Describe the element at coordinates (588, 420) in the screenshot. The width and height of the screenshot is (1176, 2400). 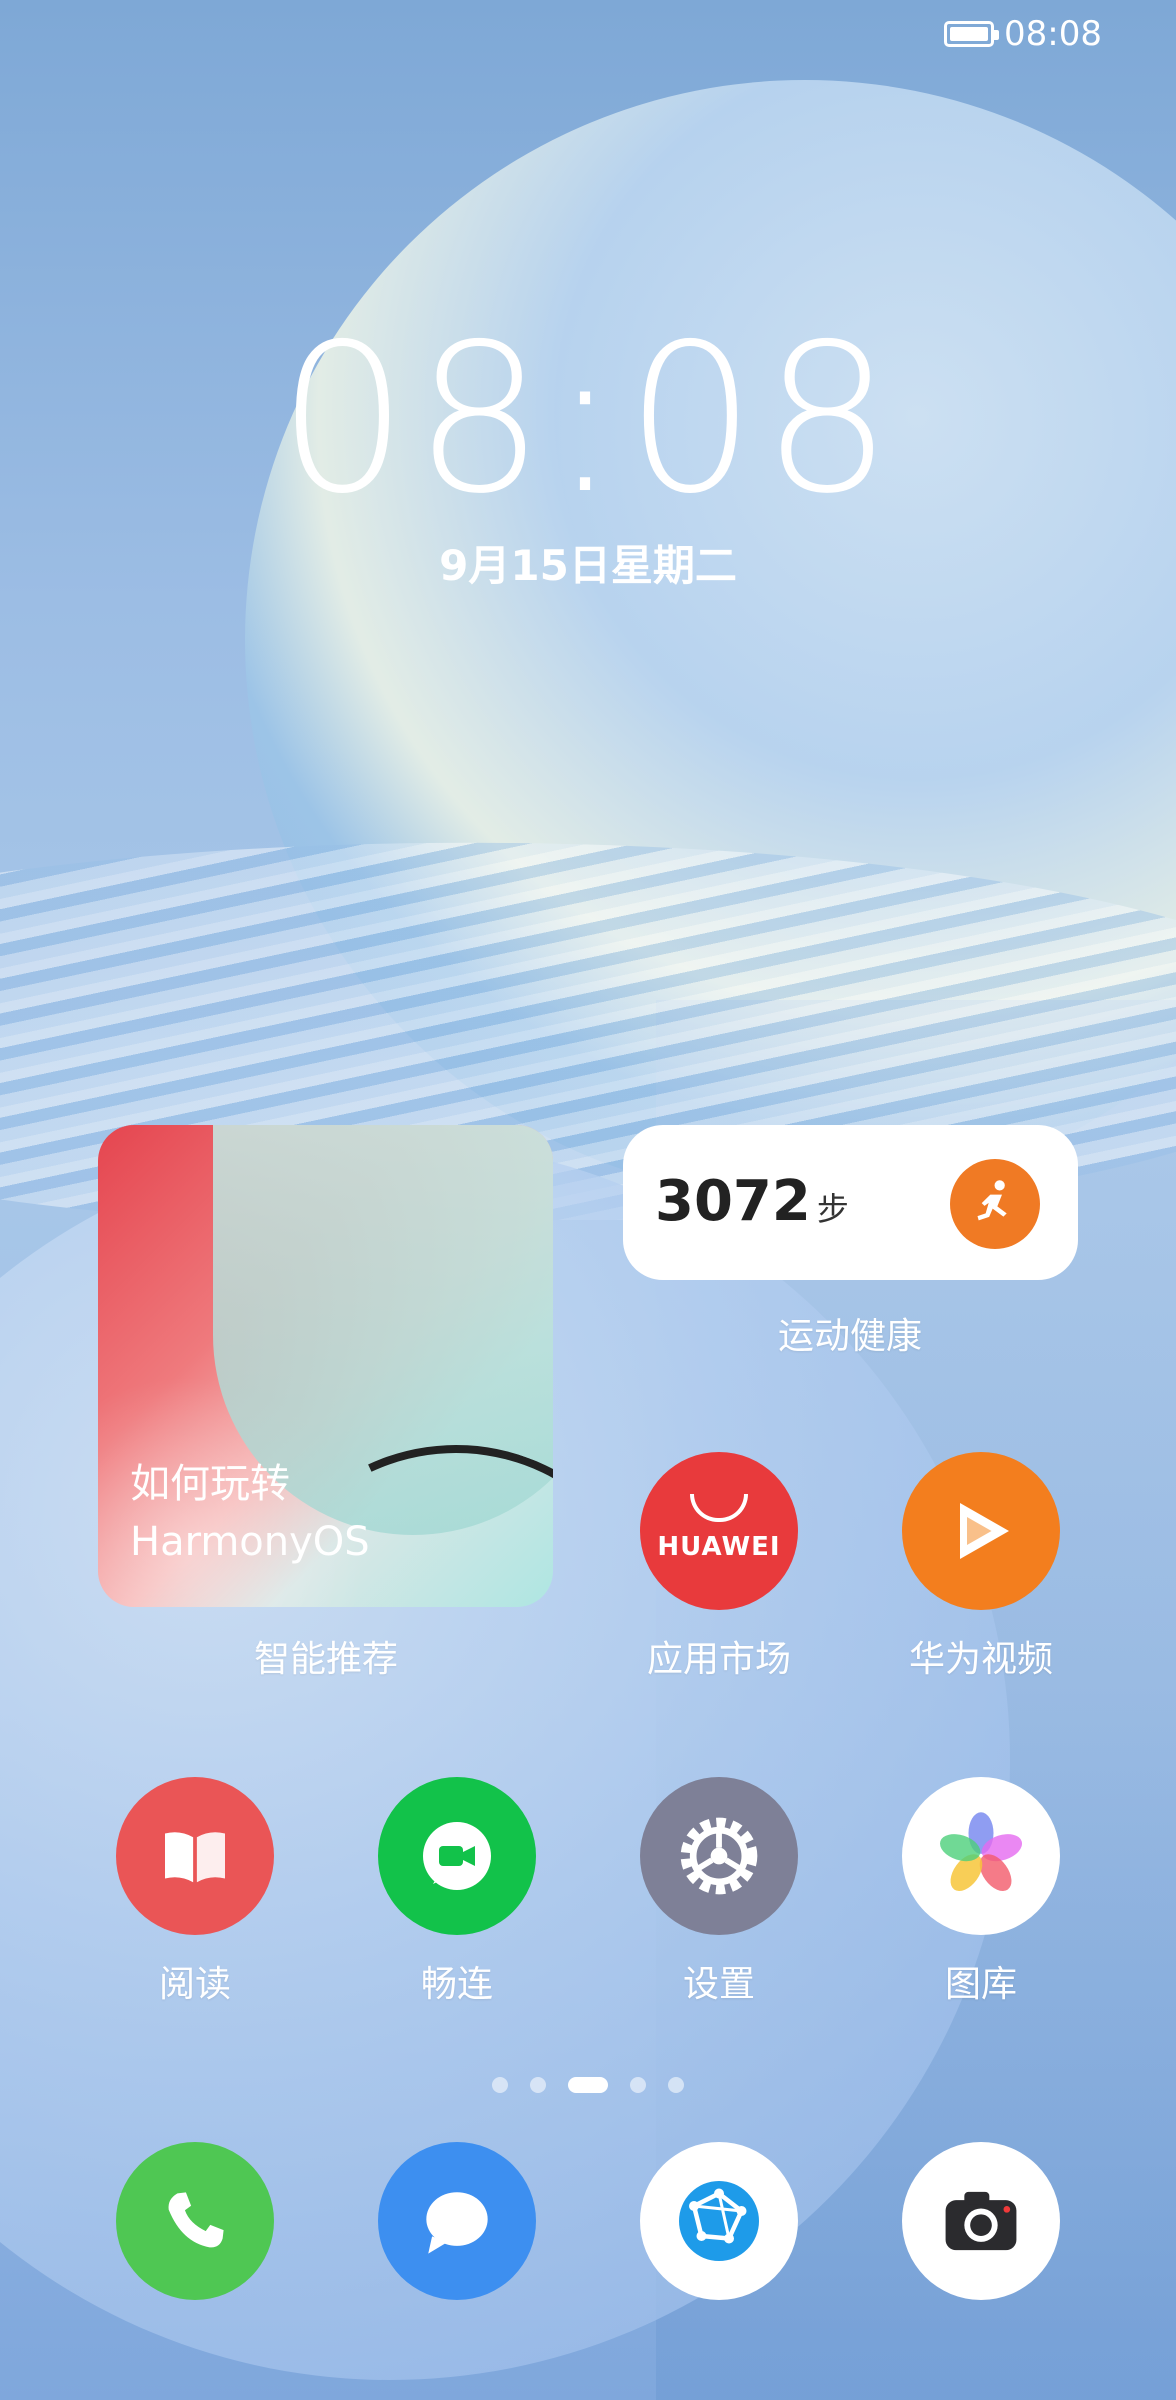
I see `clock-widget-time: 08:08` at that location.